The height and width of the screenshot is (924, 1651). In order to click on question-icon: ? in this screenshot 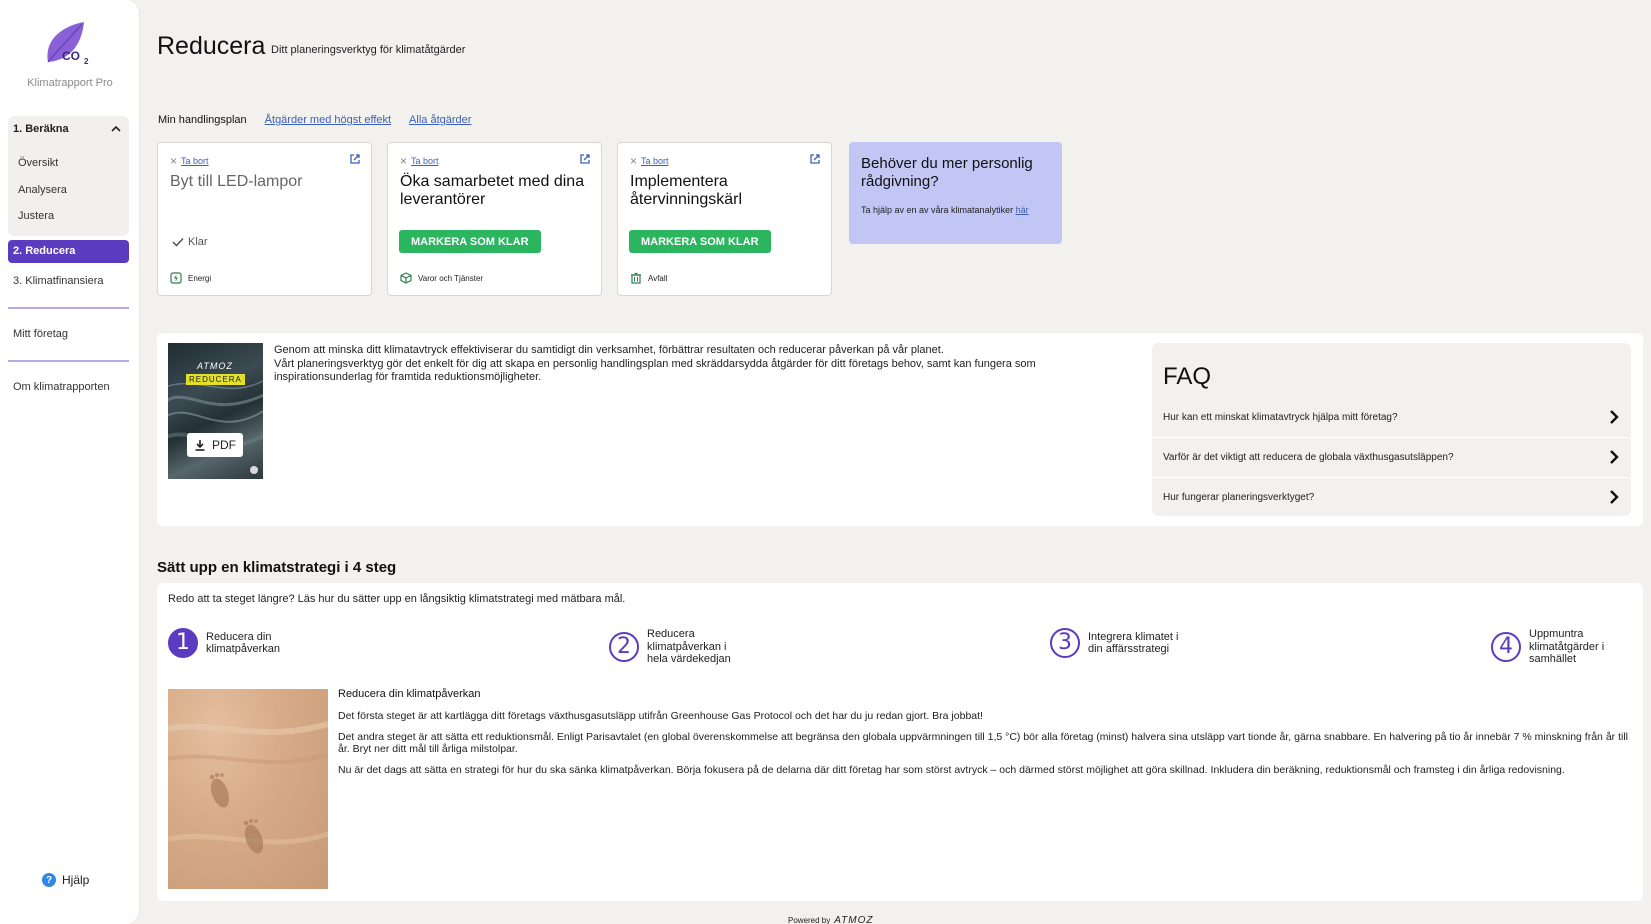, I will do `click(49, 880)`.